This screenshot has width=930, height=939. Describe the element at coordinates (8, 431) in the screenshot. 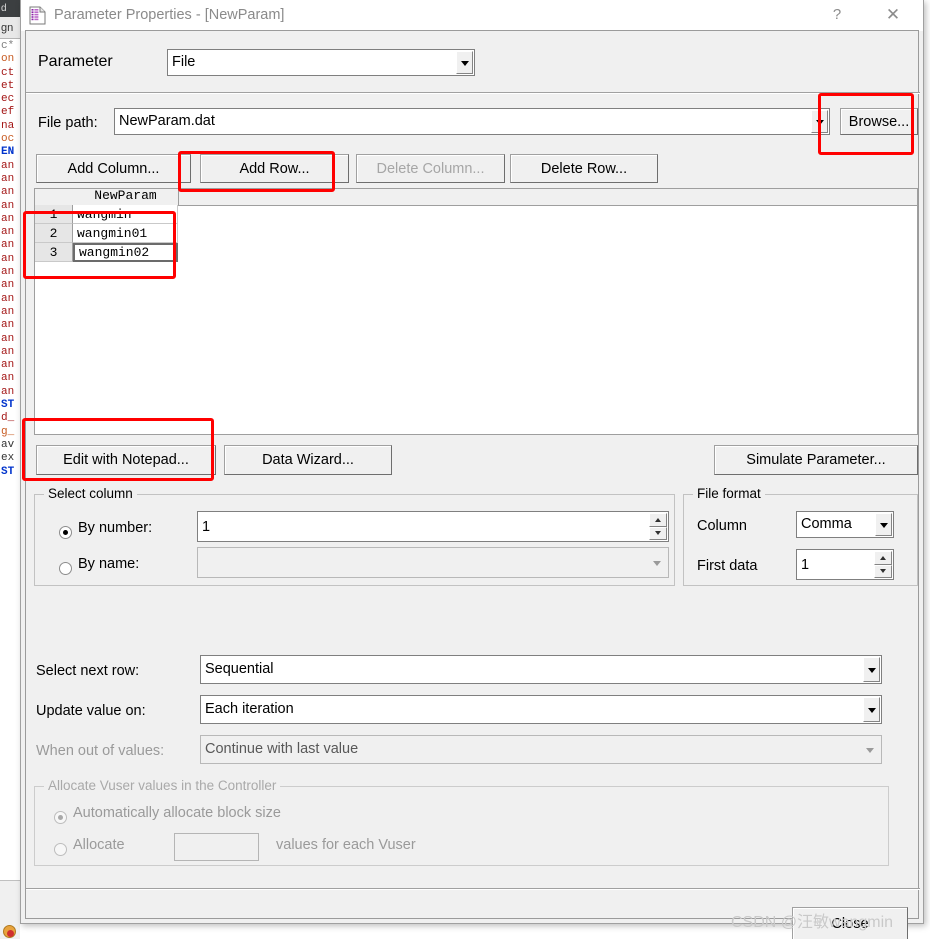

I see `background-code-line: g_` at that location.